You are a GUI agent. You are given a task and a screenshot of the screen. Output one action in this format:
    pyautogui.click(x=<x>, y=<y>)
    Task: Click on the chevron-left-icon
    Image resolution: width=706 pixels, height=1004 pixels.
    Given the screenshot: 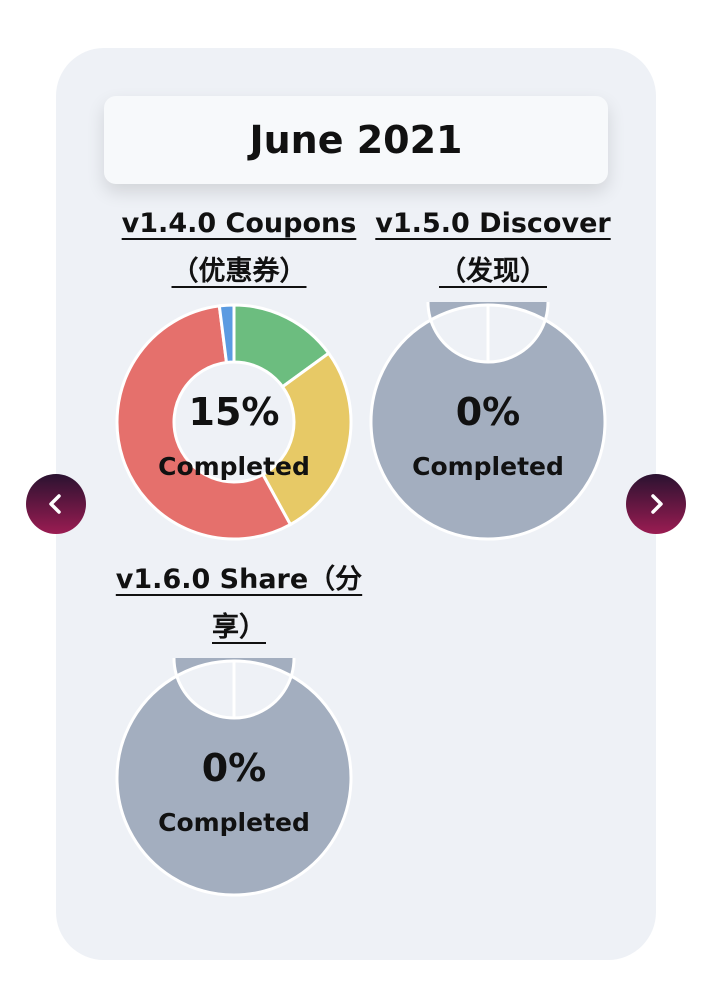 What is the action you would take?
    pyautogui.click(x=55, y=504)
    